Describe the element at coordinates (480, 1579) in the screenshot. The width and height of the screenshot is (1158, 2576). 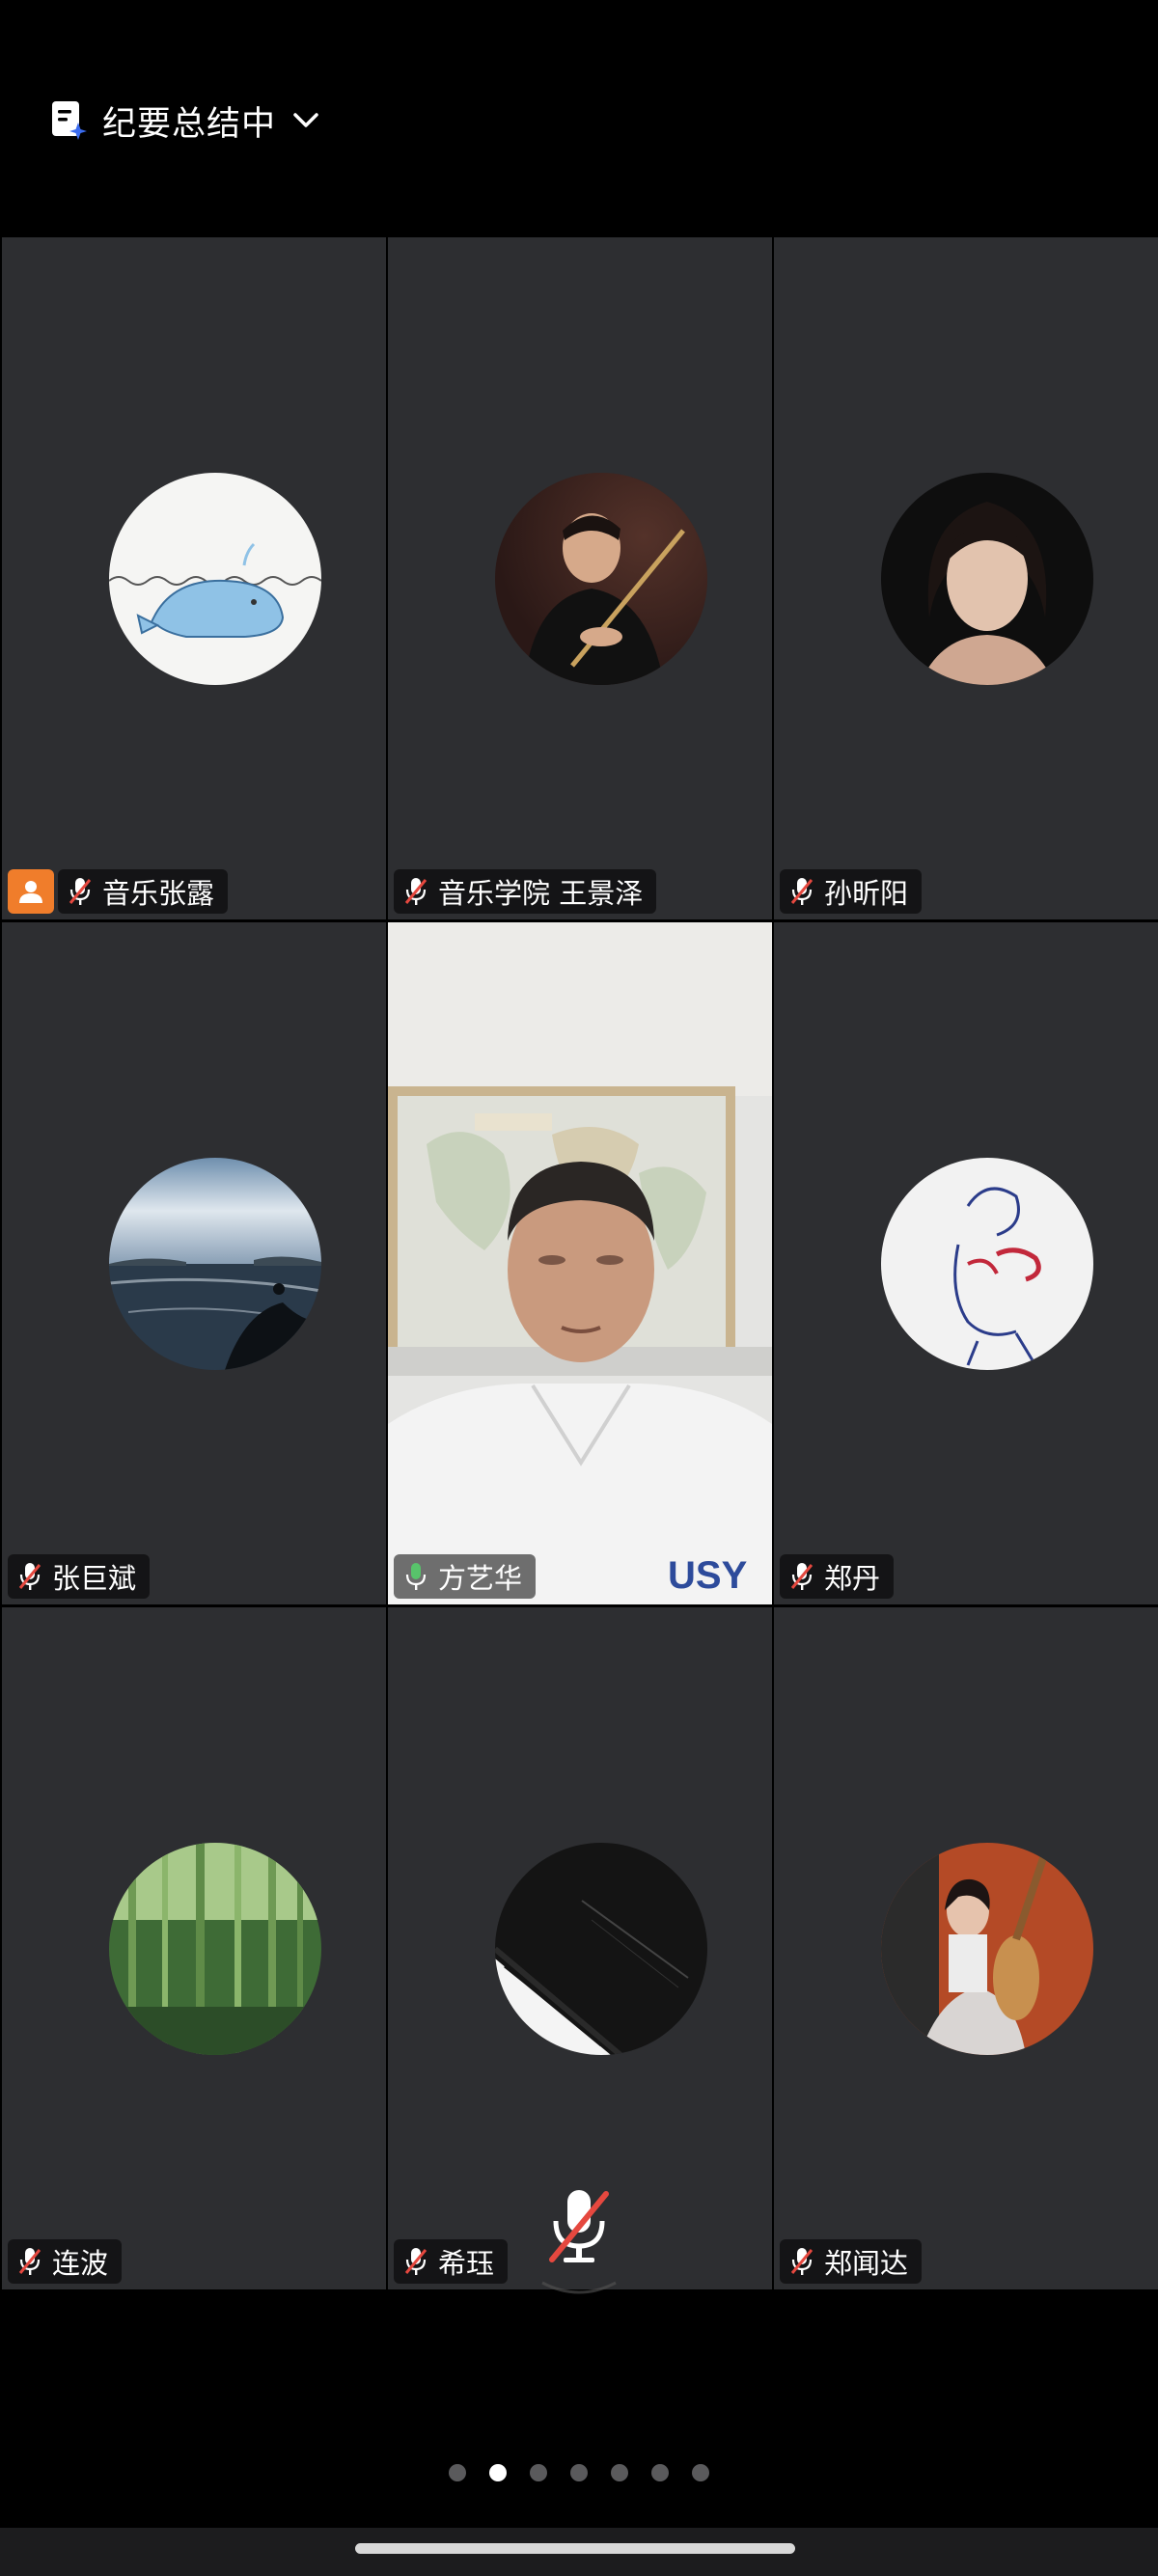
I see `participant-name: 方艺华` at that location.